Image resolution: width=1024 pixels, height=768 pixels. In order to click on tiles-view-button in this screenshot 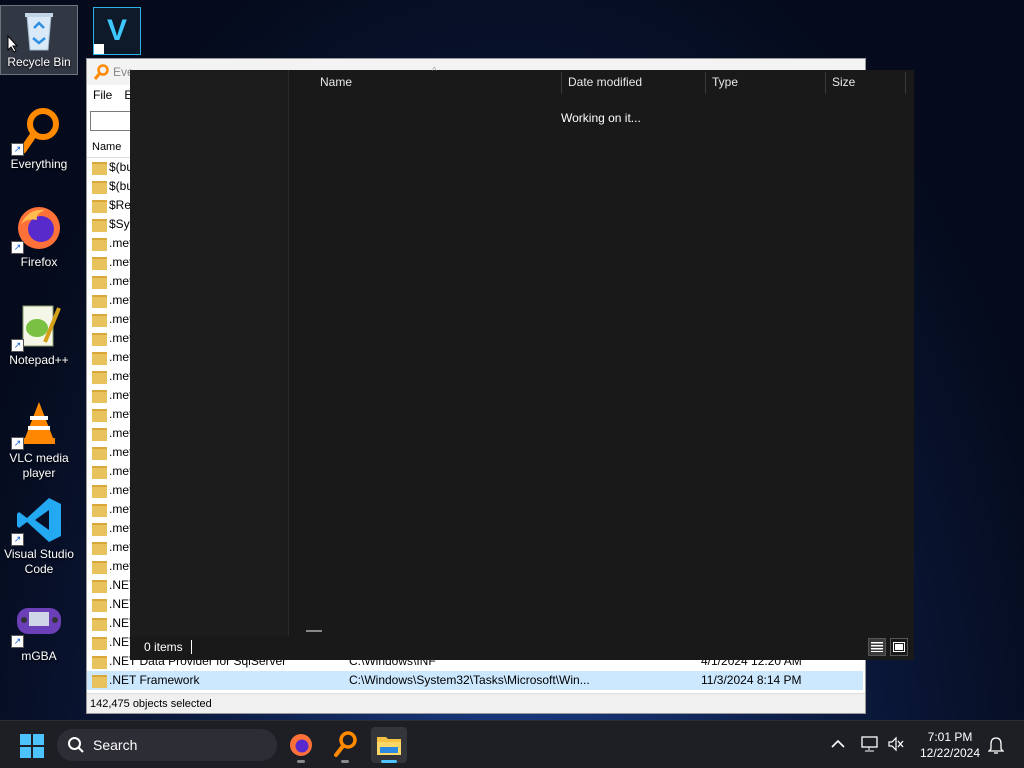, I will do `click(899, 647)`.